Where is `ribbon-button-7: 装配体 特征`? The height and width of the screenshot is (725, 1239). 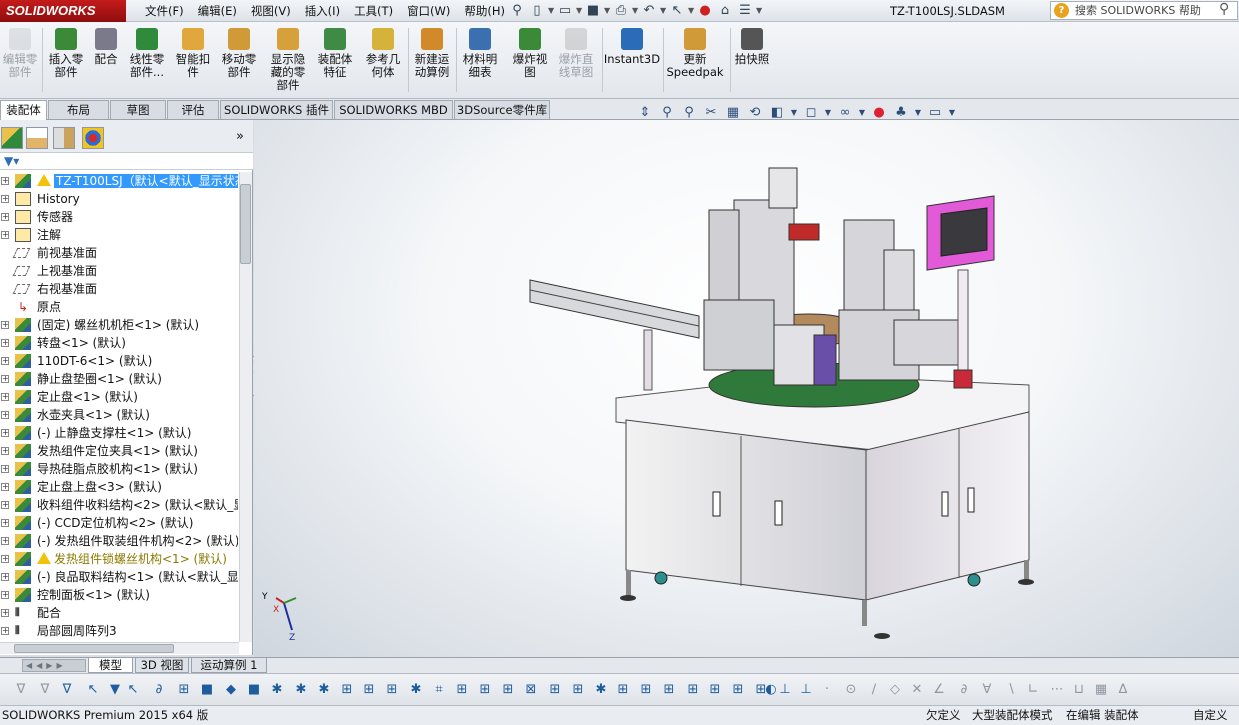 ribbon-button-7: 装配体 特征 is located at coordinates (335, 53).